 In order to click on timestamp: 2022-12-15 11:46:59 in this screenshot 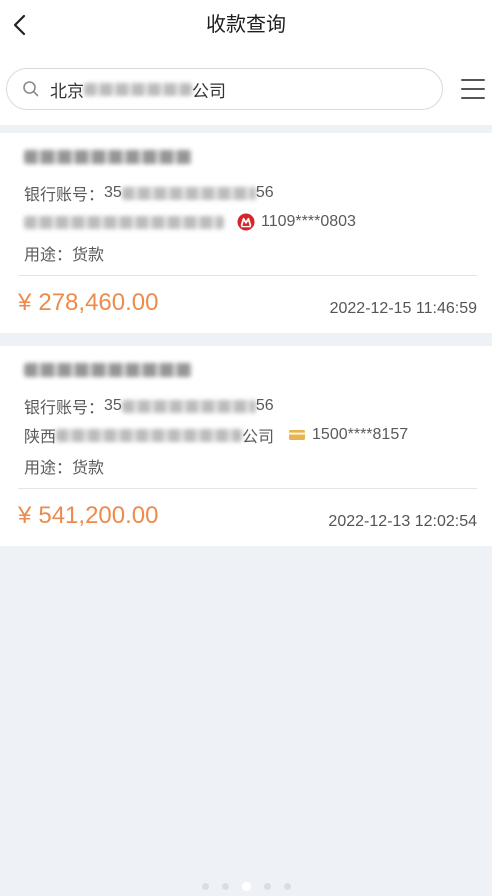, I will do `click(403, 308)`.